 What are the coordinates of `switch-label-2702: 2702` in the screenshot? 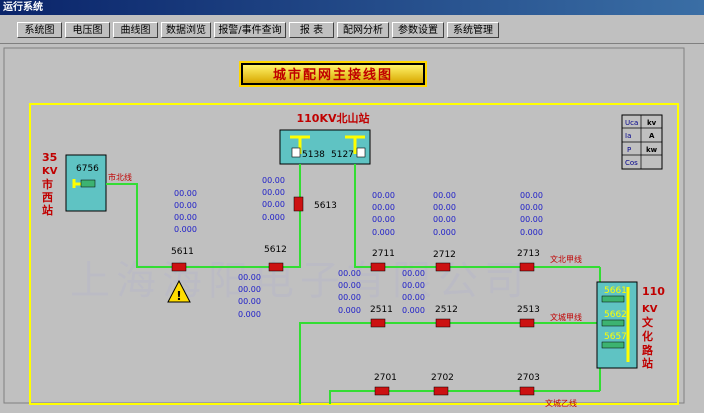 It's located at (442, 378).